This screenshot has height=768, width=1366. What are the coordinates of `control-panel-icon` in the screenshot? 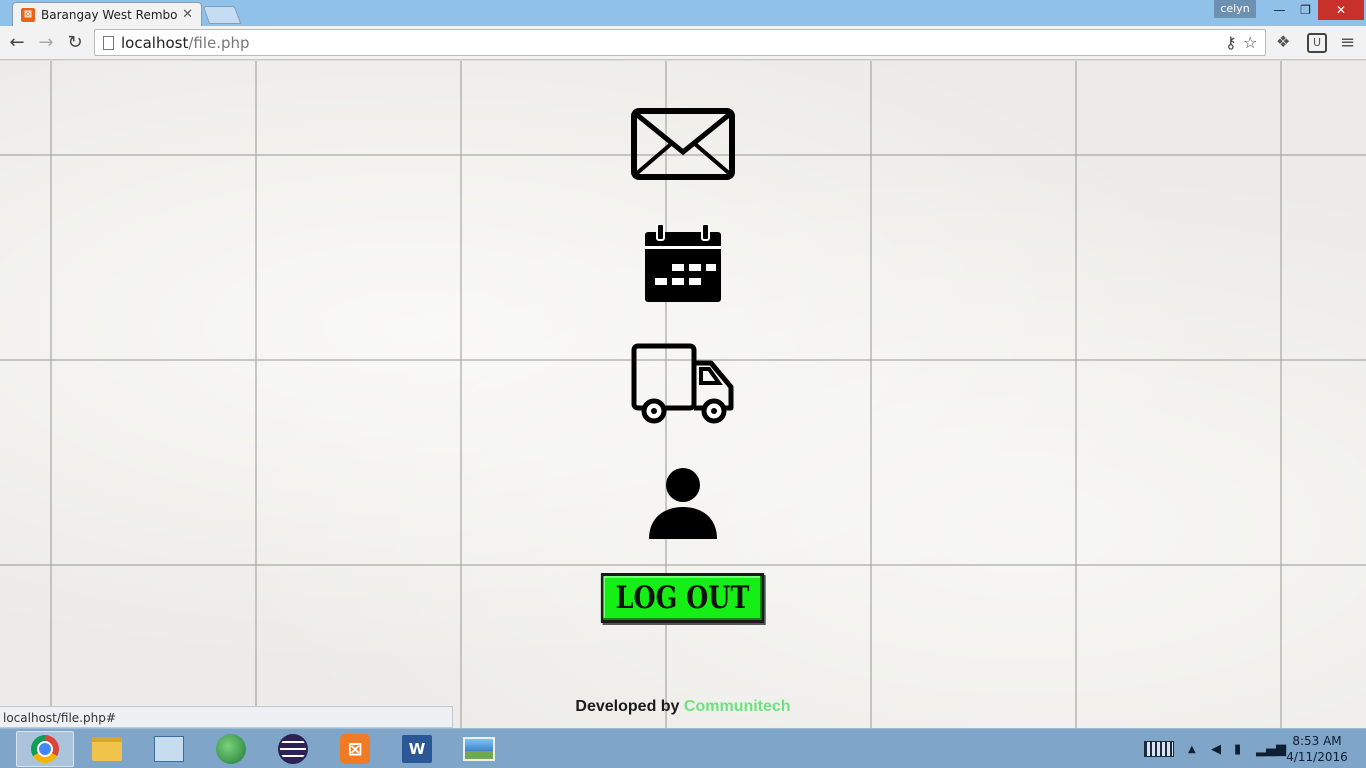 It's located at (169, 749).